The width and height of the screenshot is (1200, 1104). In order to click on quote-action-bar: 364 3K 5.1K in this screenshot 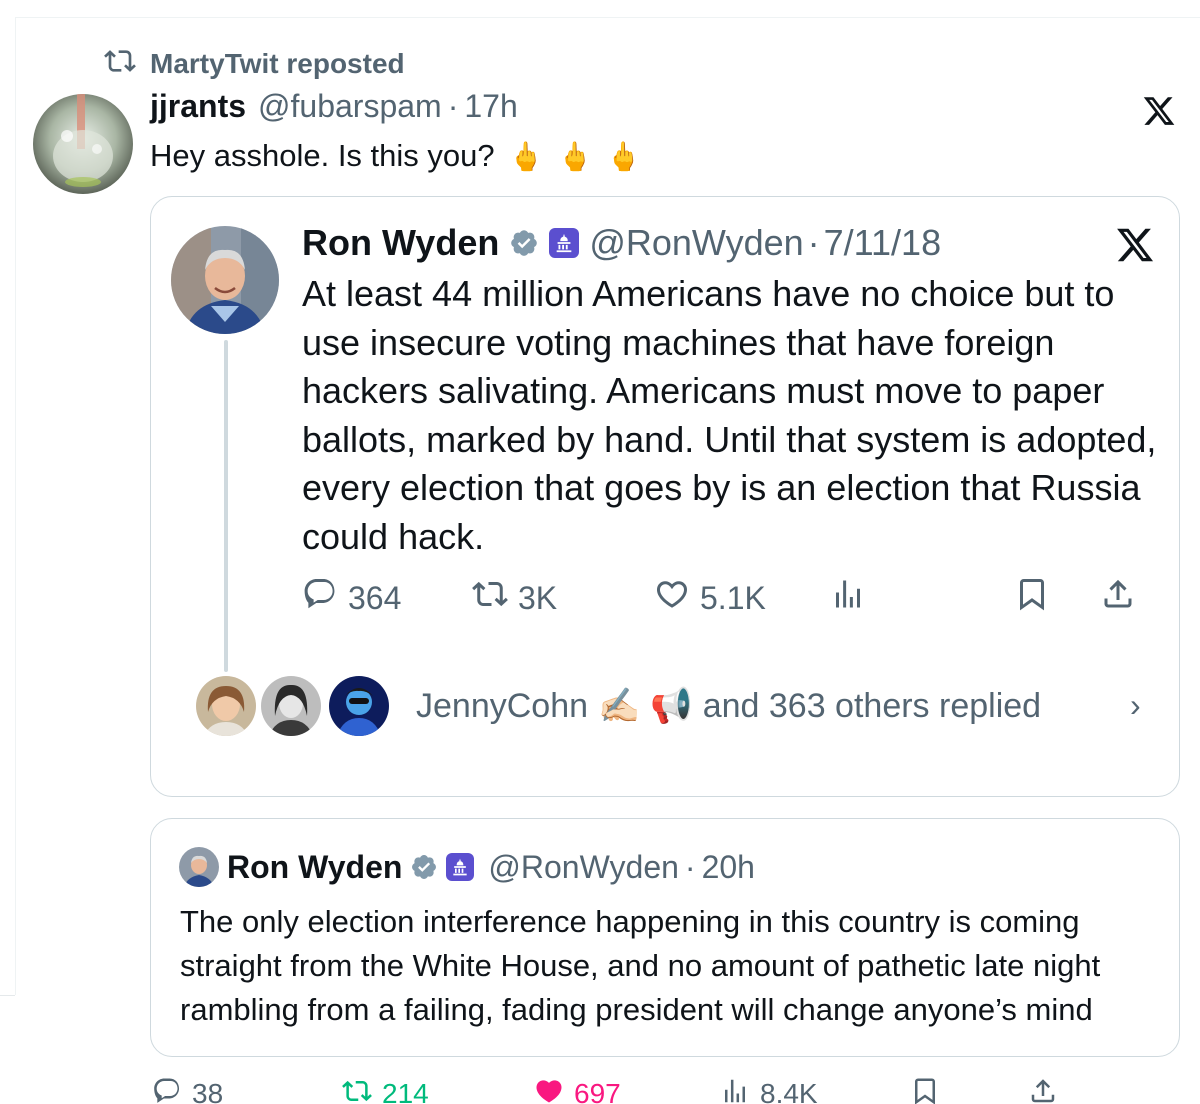, I will do `click(732, 598)`.